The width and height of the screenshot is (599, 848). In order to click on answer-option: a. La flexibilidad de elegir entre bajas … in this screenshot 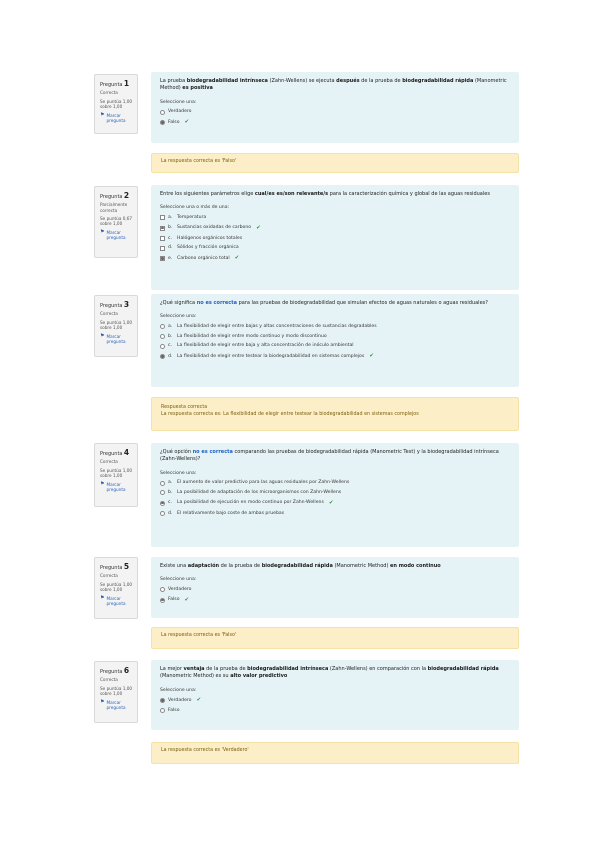, I will do `click(335, 327)`.